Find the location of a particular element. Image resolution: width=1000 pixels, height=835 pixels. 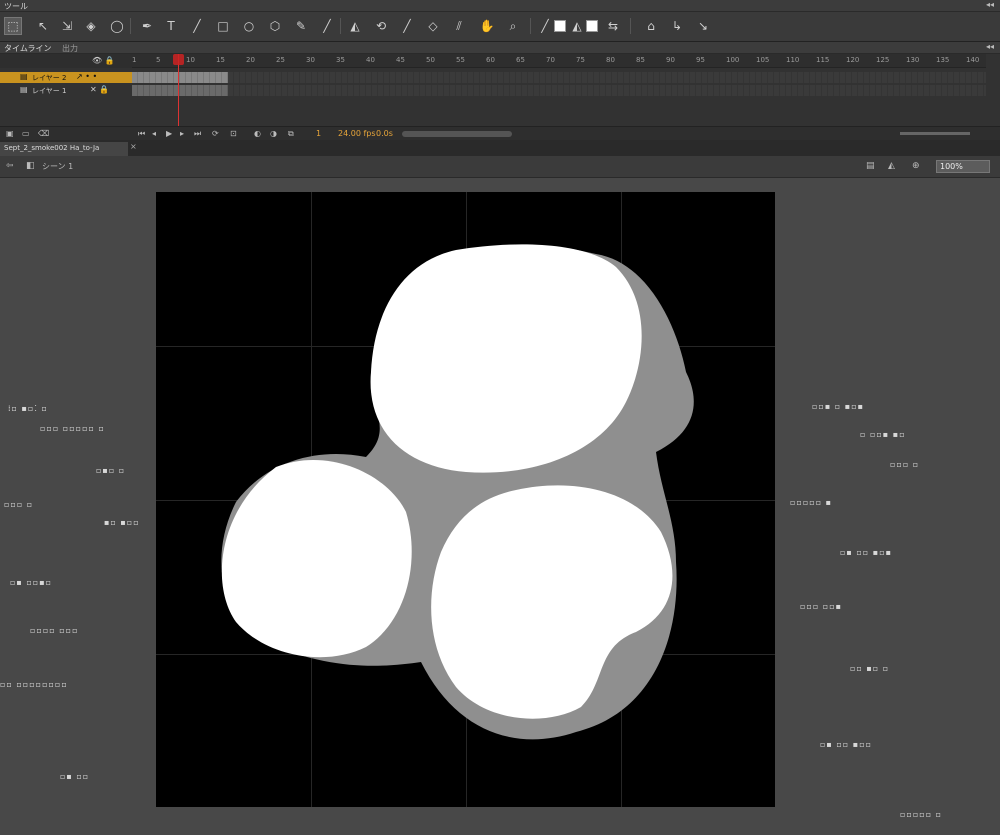

output-tab: 出力 is located at coordinates (70, 48).